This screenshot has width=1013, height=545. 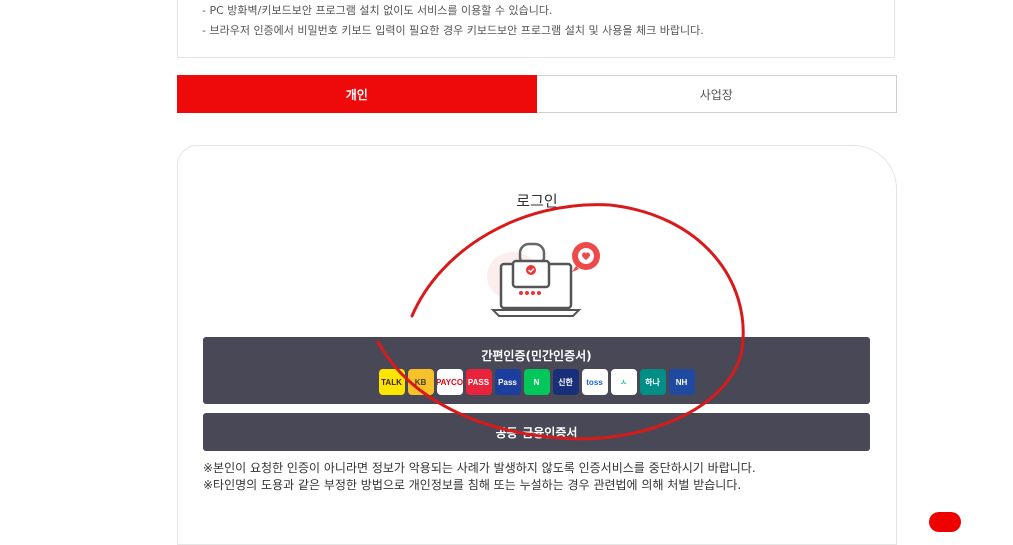 I want to click on certificate-login-button: 공동·금융인증서, so click(x=536, y=432).